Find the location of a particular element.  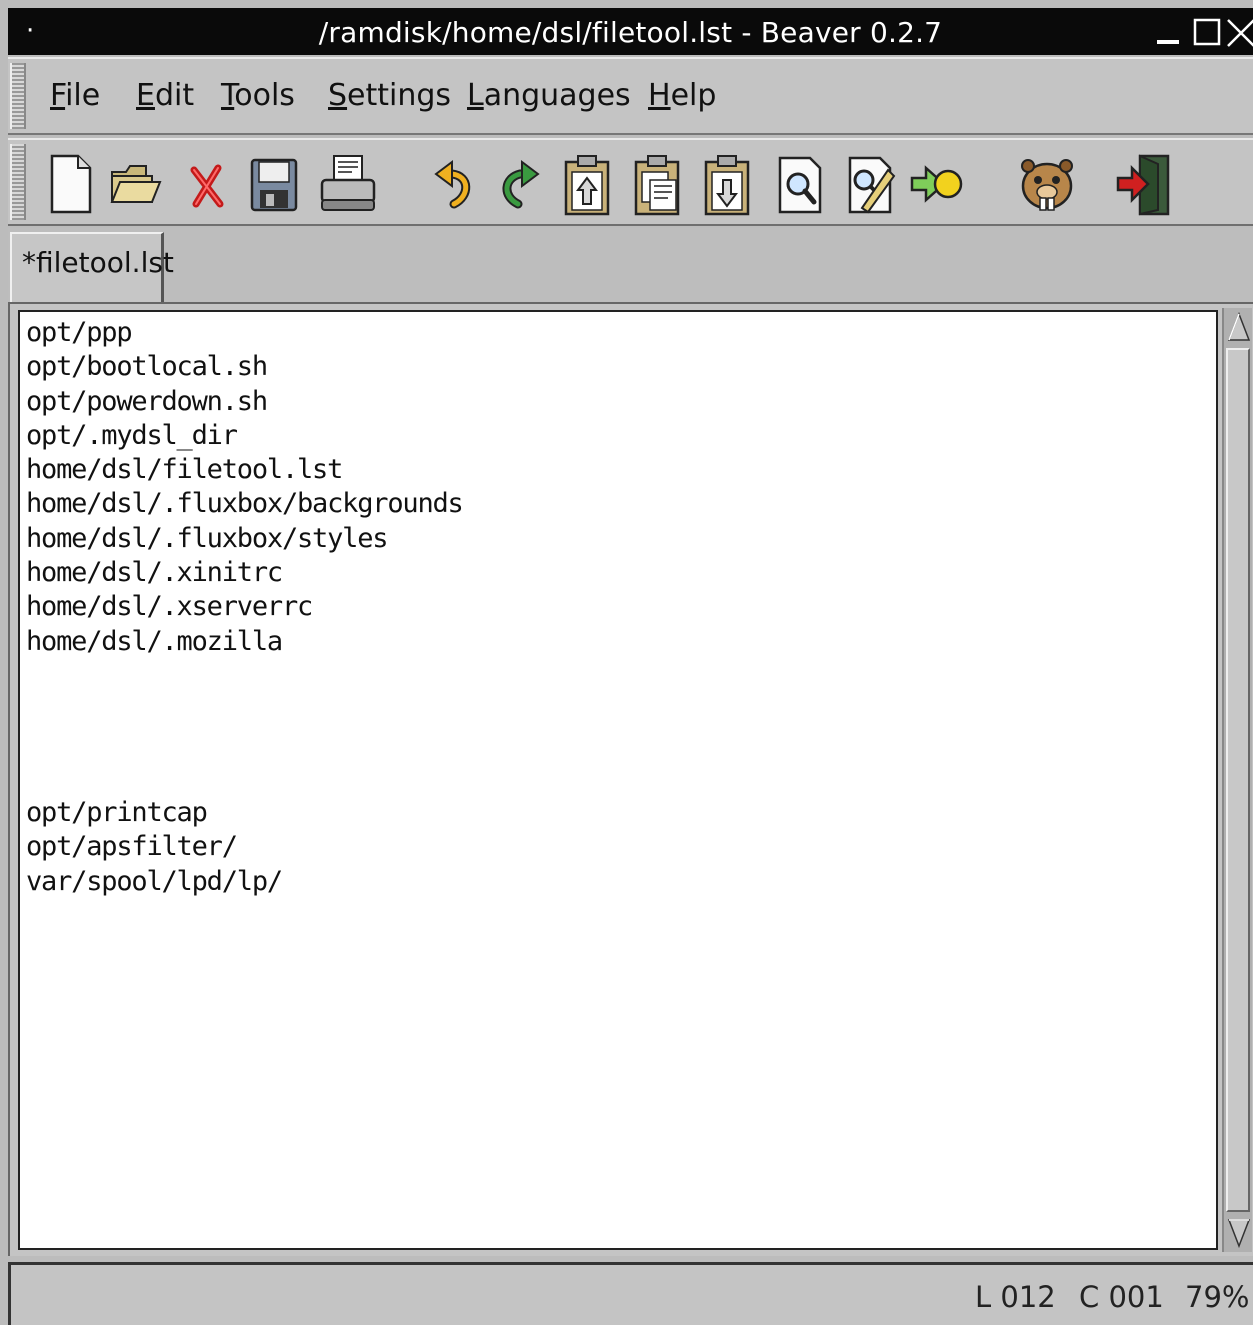

close-file-icon is located at coordinates (207, 186).